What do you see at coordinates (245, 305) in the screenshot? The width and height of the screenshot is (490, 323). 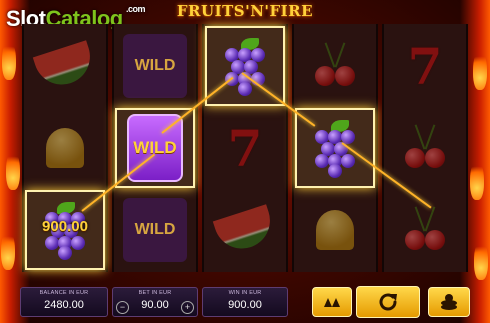 I see `win-value: 900.00` at bounding box center [245, 305].